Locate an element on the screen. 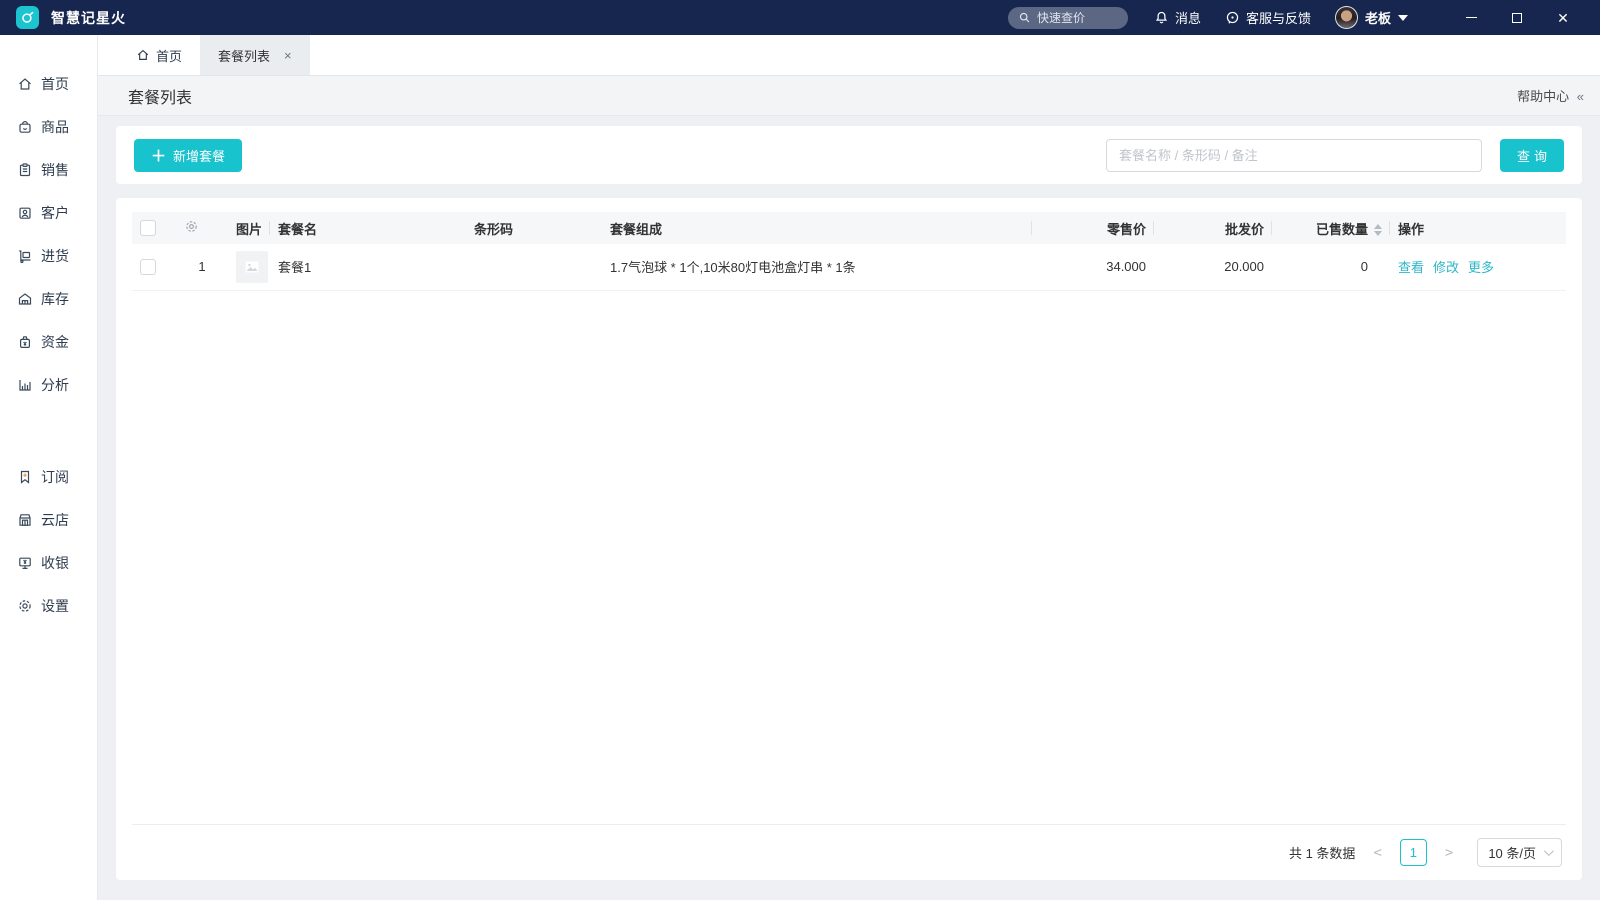 The image size is (1600, 900). cell-retail-price: 34.000 is located at coordinates (1093, 267).